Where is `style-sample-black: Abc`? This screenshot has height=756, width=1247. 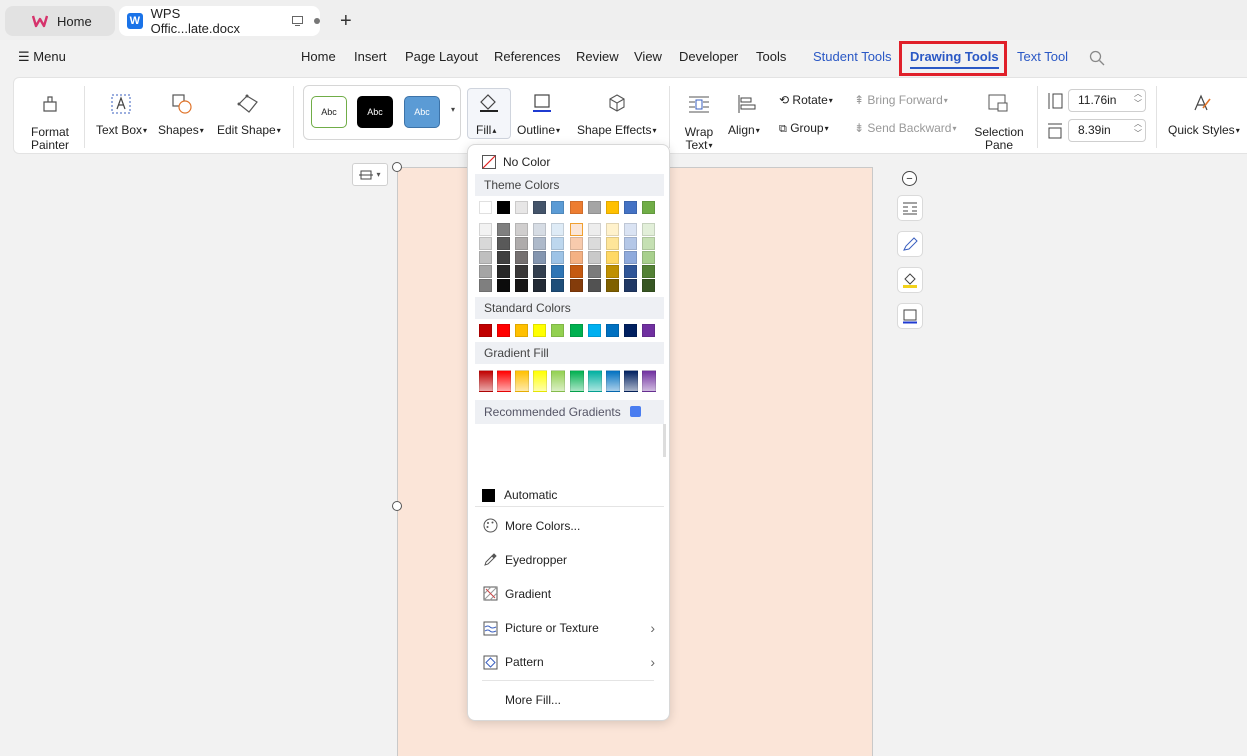 style-sample-black: Abc is located at coordinates (375, 112).